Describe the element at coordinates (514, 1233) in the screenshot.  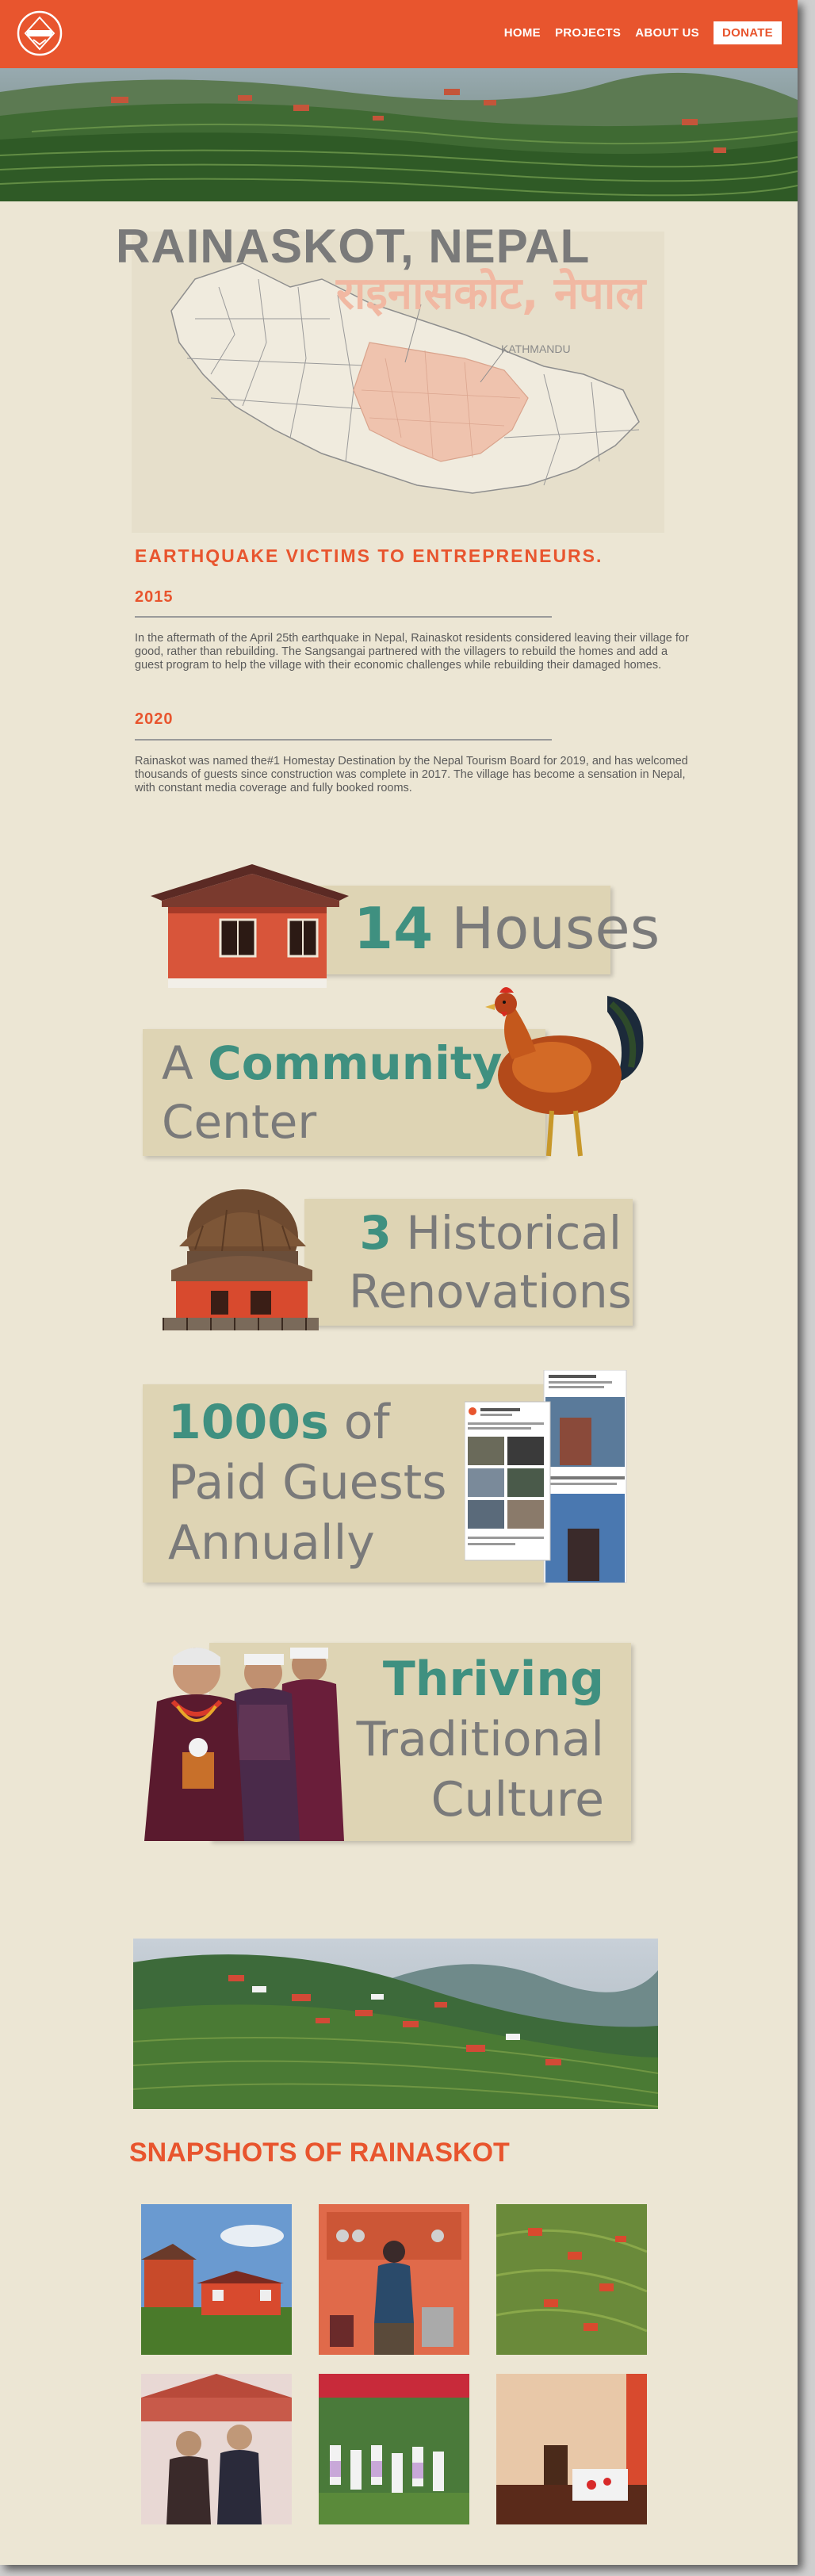
I see `stat-renovations-label: Historical` at that location.